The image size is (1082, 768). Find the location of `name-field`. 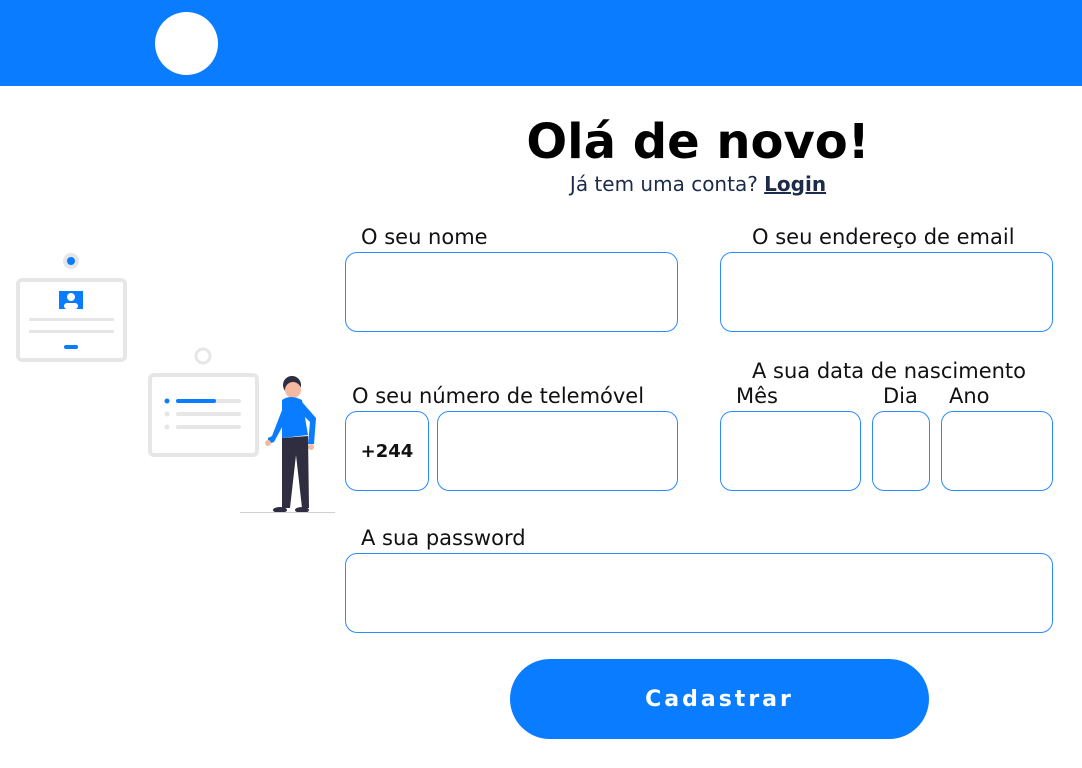

name-field is located at coordinates (511, 292).